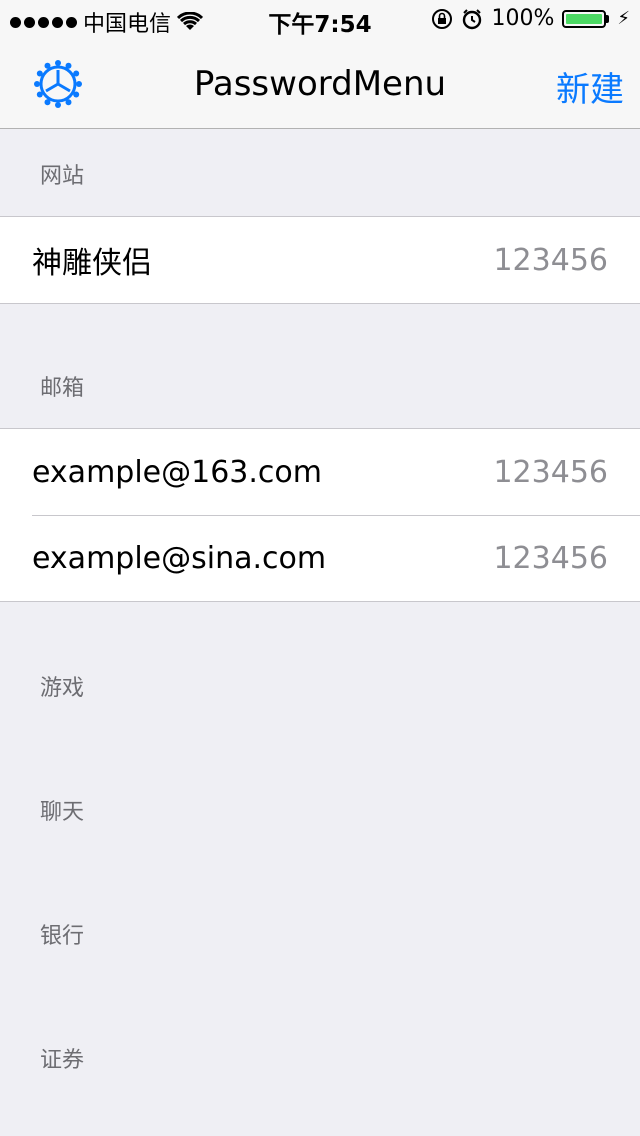  I want to click on new-button: 新建, so click(590, 86).